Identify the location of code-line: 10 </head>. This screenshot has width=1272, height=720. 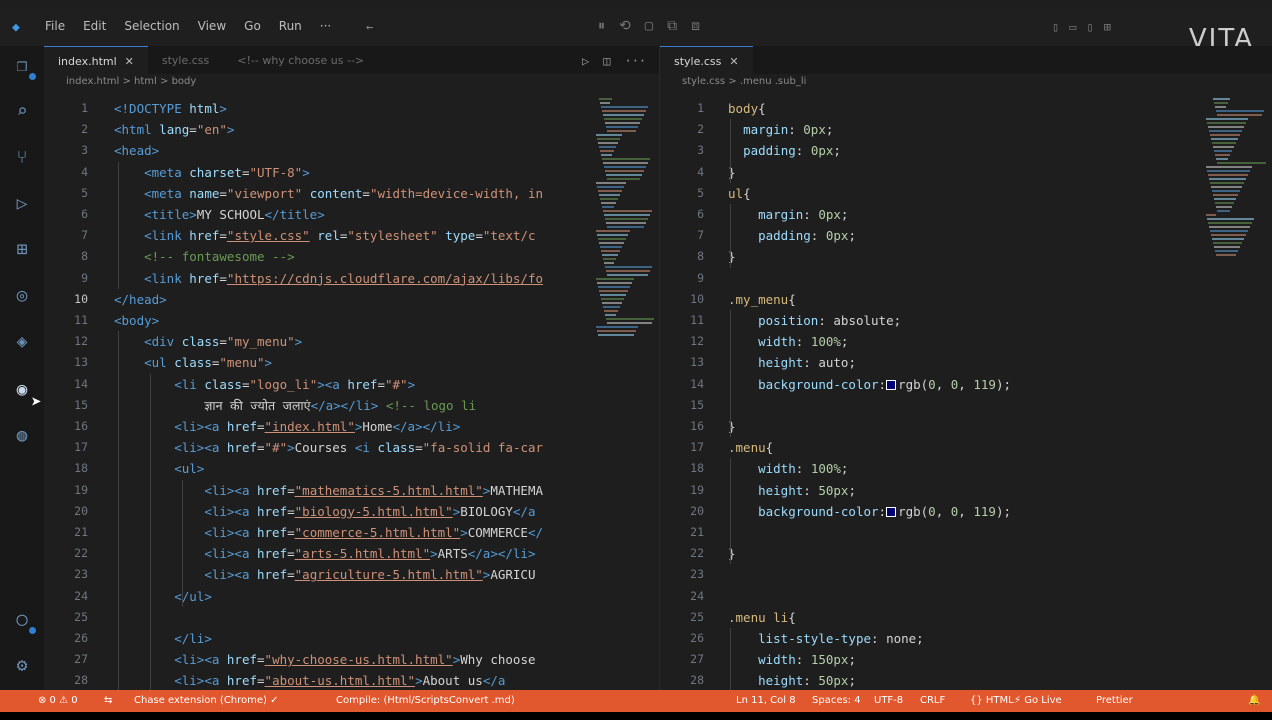
(351, 299).